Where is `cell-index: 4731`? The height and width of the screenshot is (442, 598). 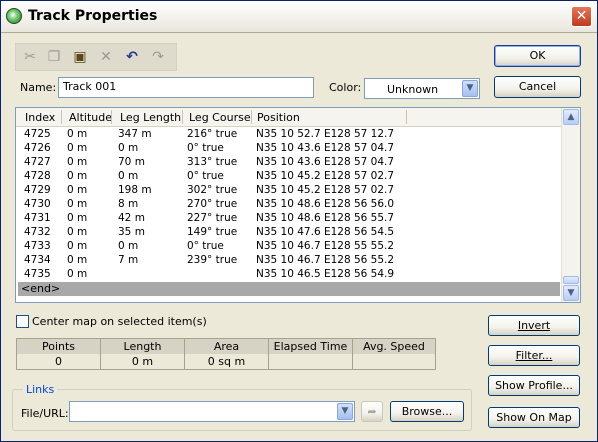
cell-index: 4731 is located at coordinates (37, 218).